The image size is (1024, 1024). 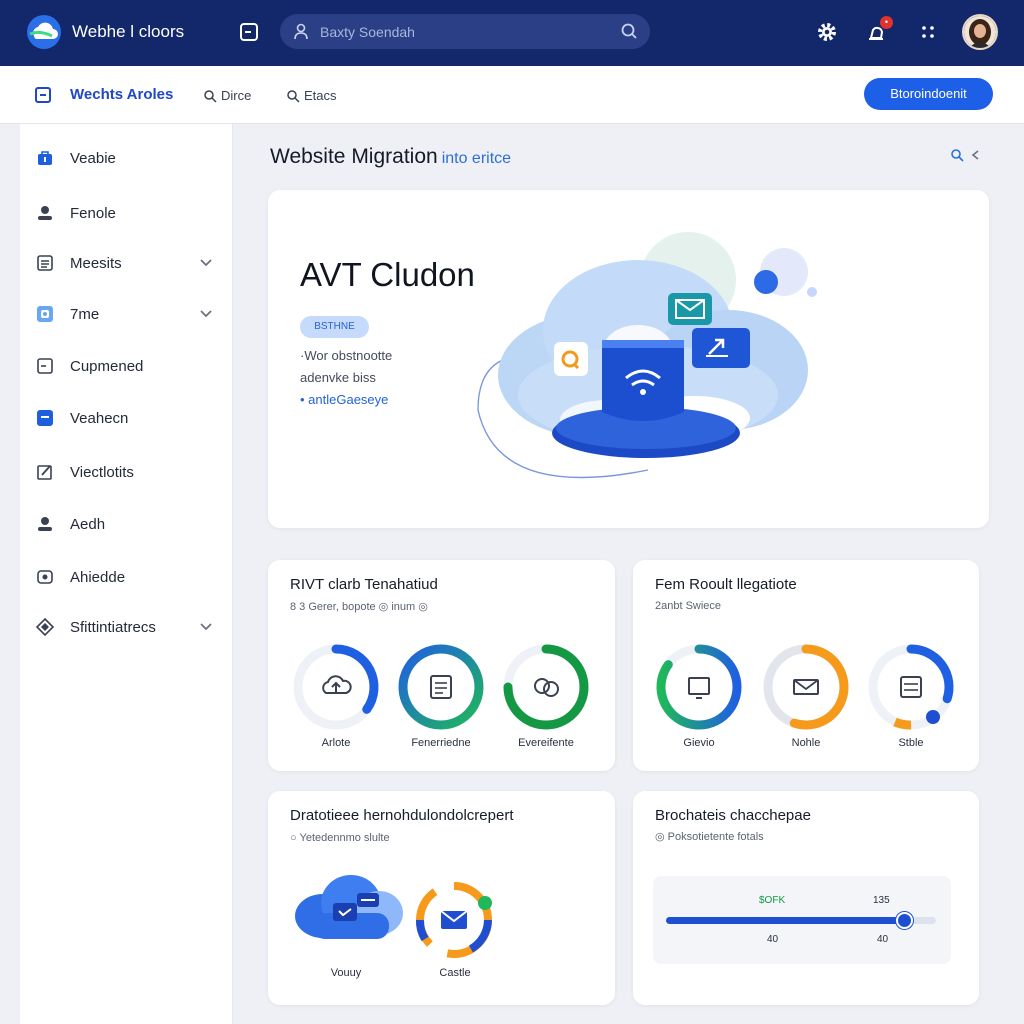 What do you see at coordinates (647, 355) in the screenshot?
I see `cloud-migration-illustration` at bounding box center [647, 355].